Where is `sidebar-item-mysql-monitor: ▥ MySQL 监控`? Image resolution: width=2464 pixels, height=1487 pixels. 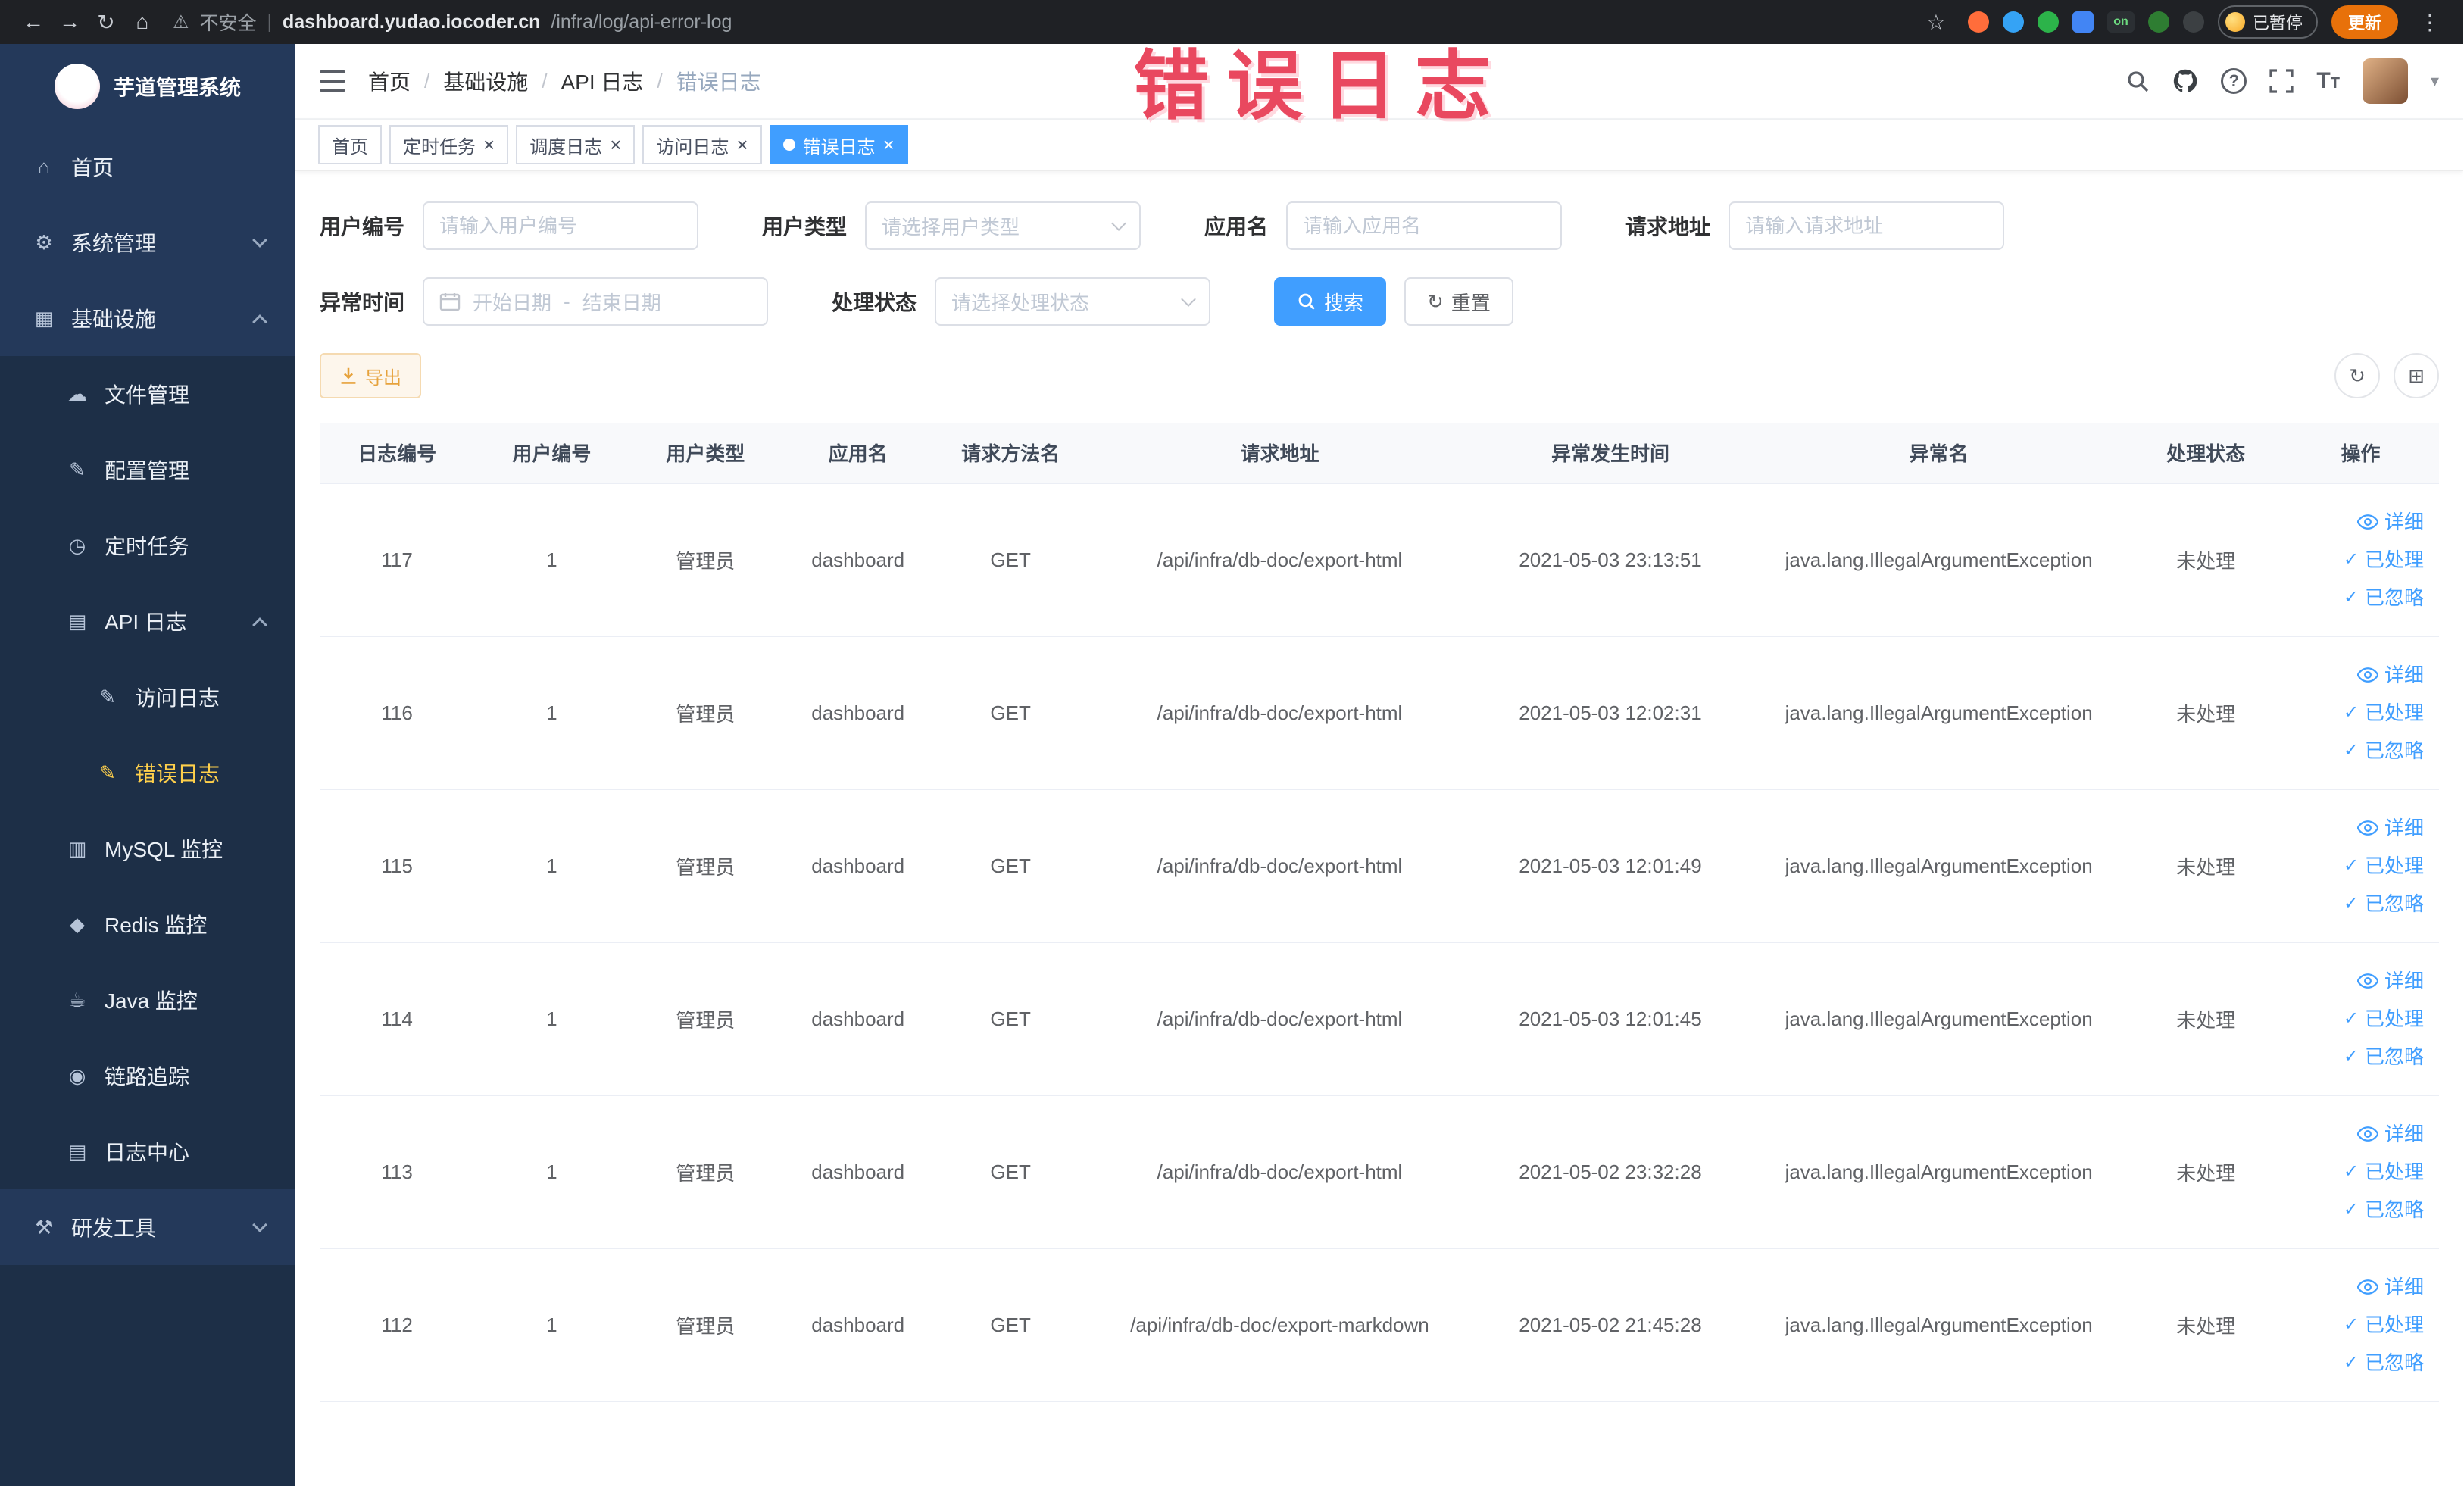
sidebar-item-mysql-monitor: ▥ MySQL 监控 is located at coordinates (147, 848).